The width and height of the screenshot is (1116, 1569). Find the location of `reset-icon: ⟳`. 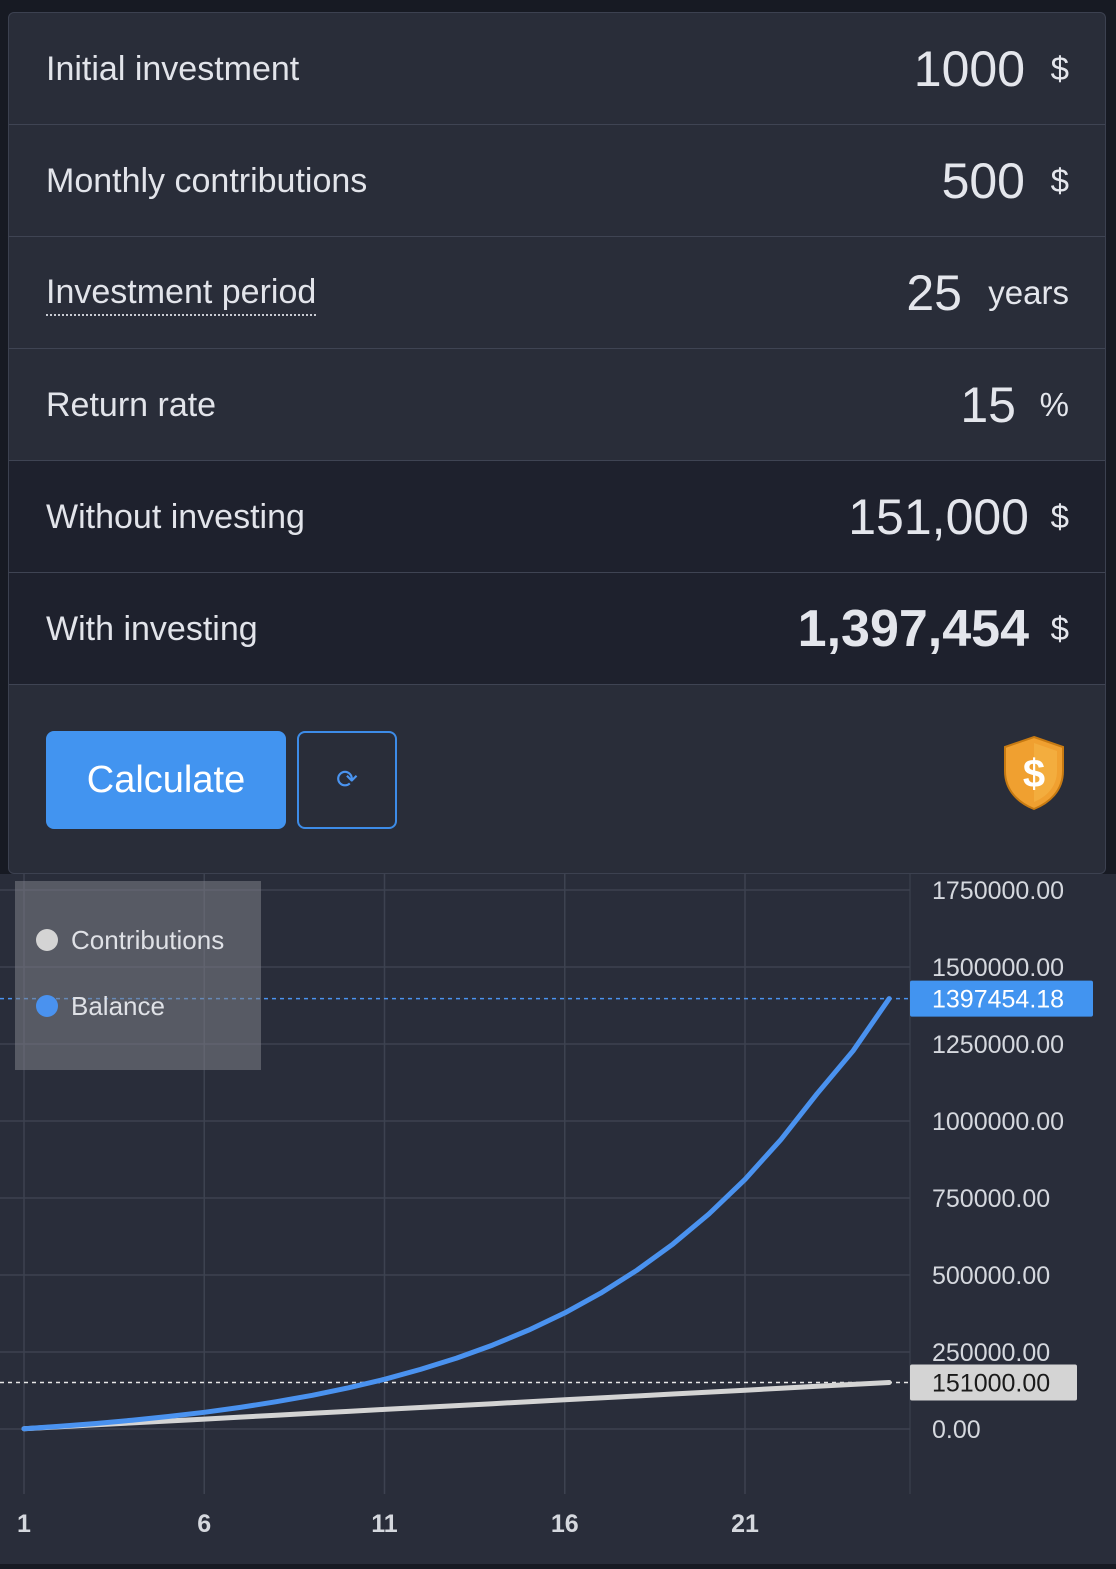

reset-icon: ⟳ is located at coordinates (347, 780).